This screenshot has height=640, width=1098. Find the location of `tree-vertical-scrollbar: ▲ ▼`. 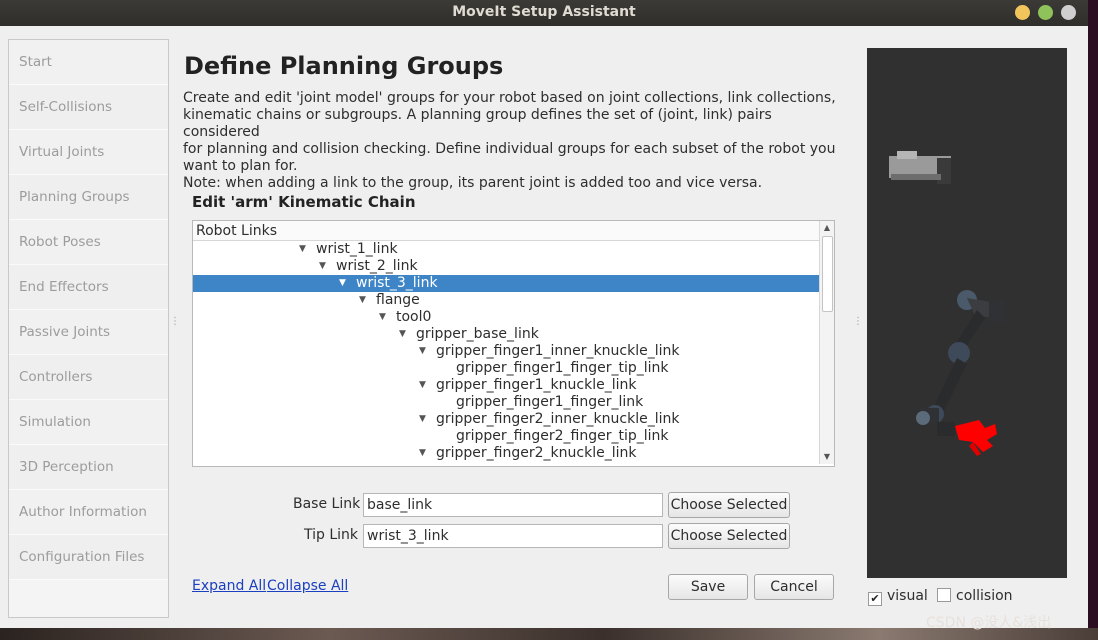

tree-vertical-scrollbar: ▲ ▼ is located at coordinates (826, 342).